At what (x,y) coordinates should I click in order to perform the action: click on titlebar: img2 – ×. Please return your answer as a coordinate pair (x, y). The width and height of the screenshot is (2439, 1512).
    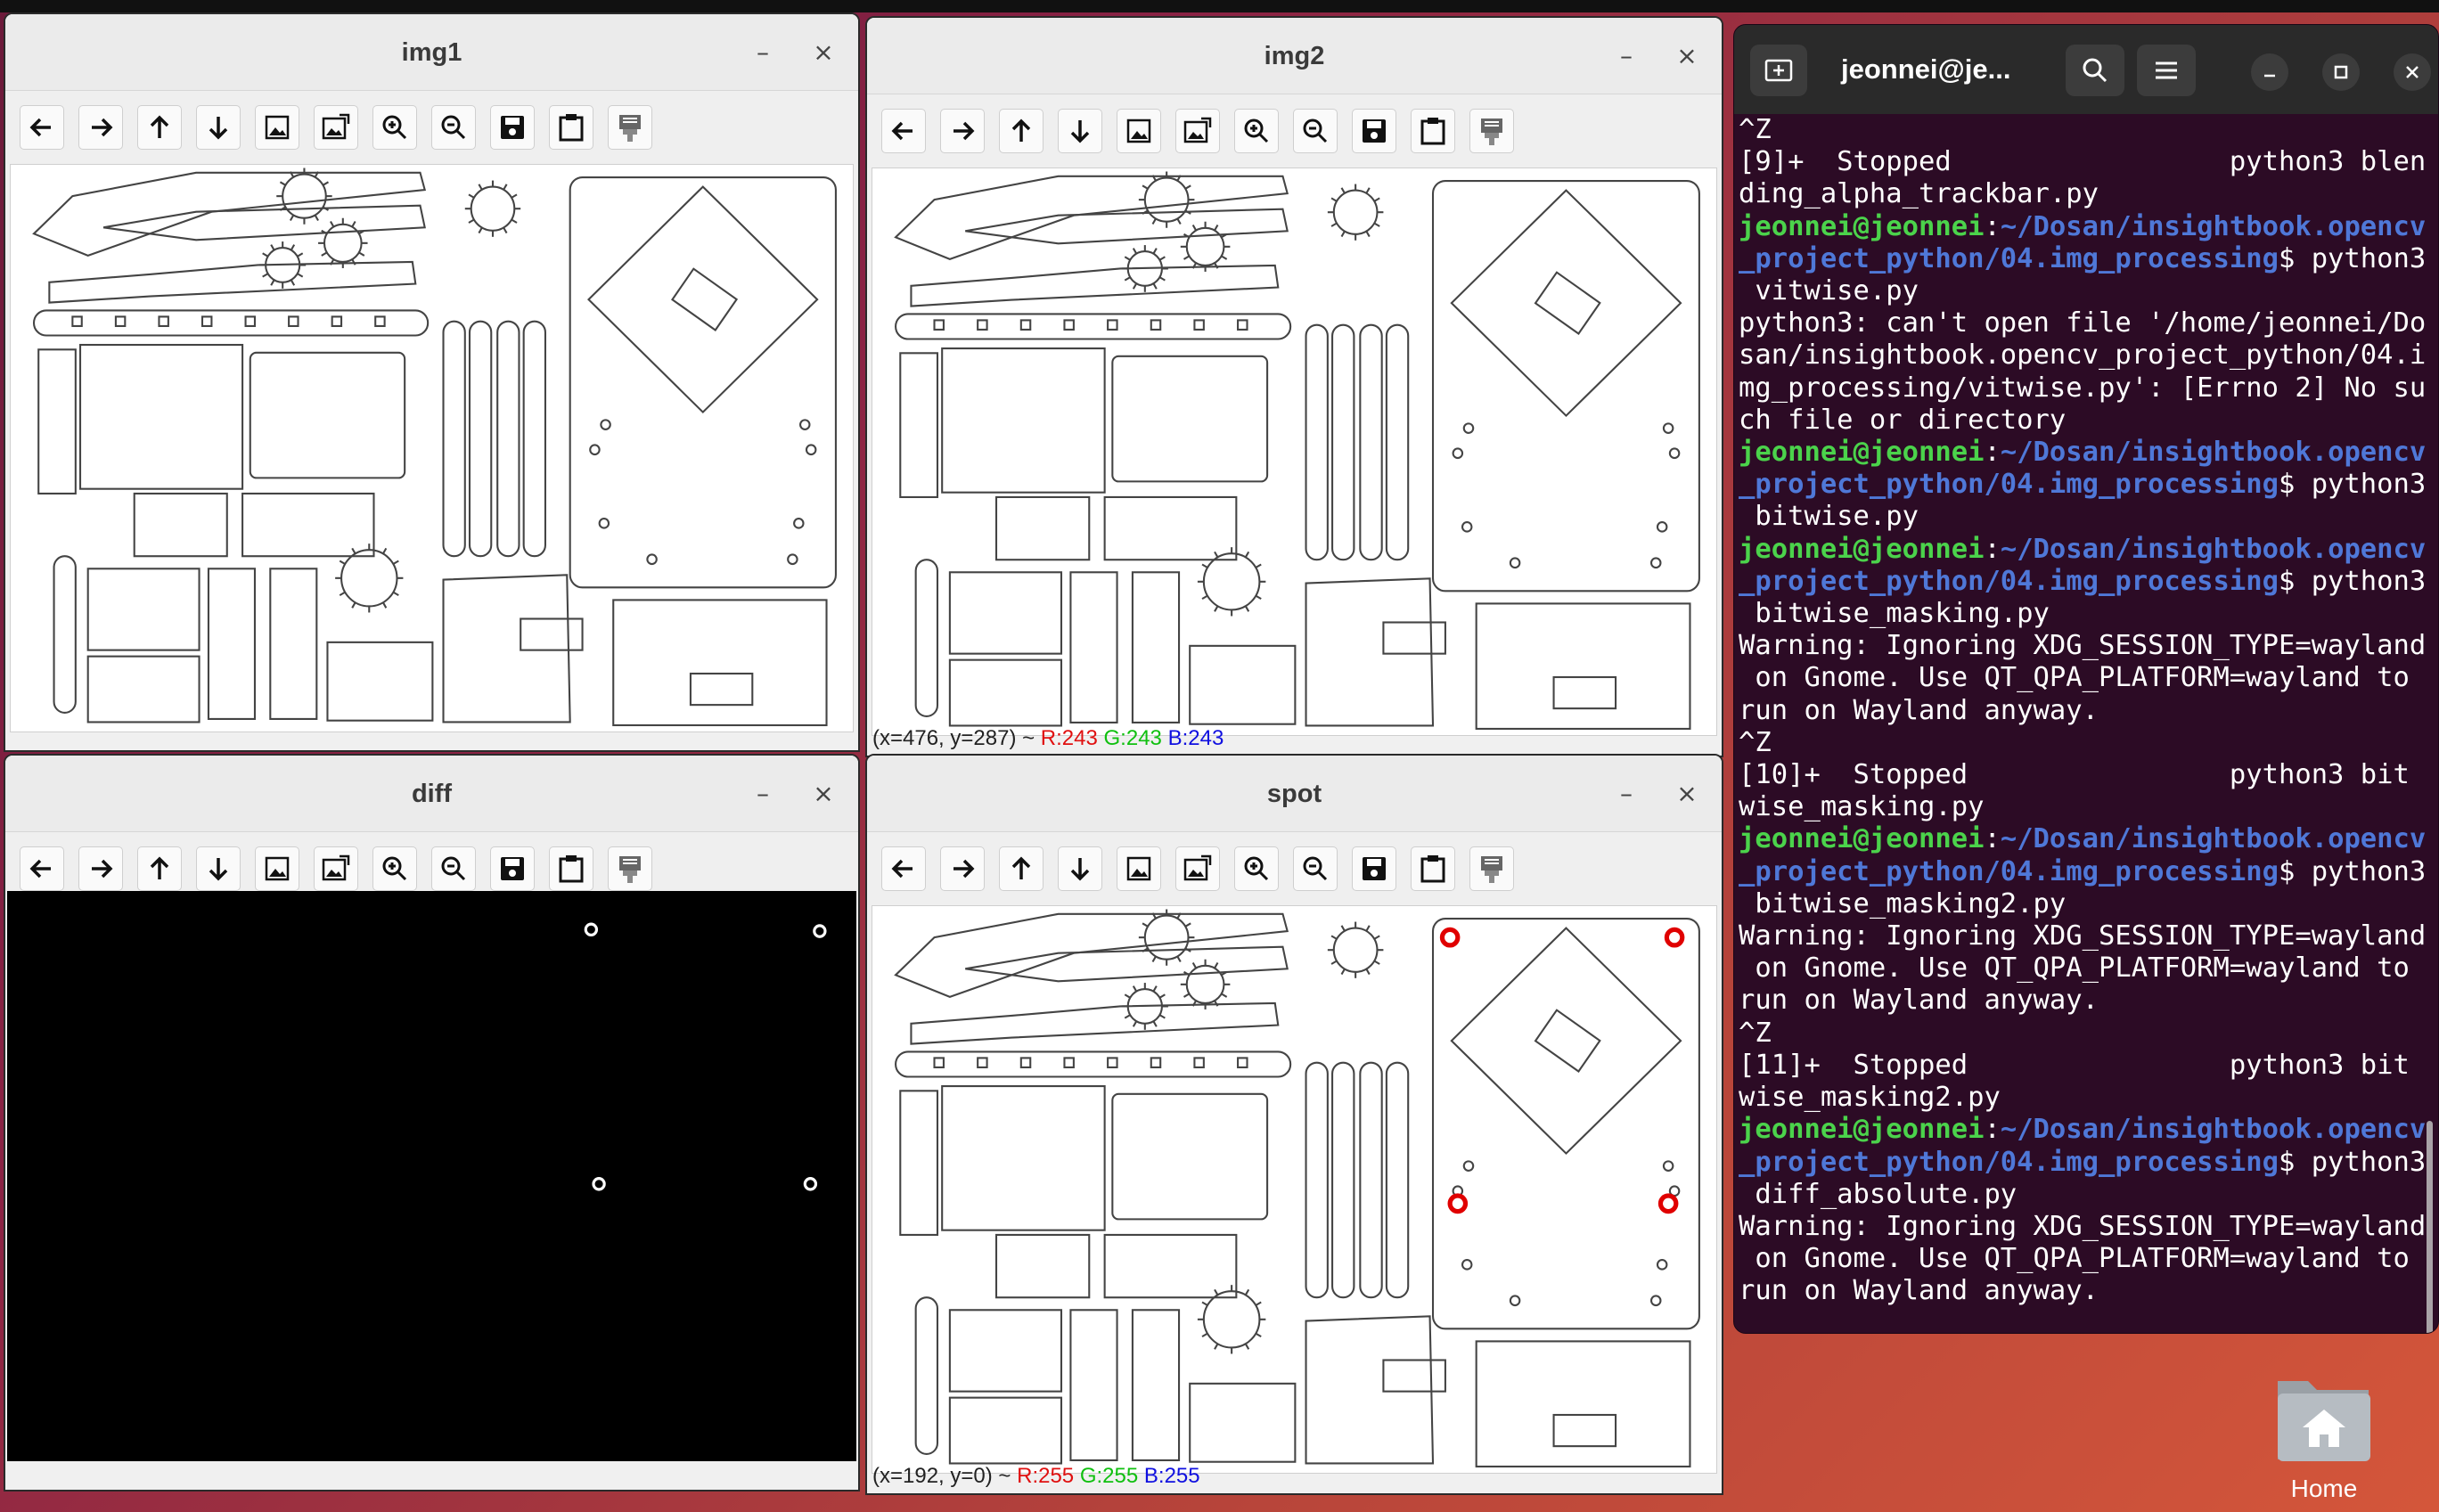
    Looking at the image, I should click on (1294, 56).